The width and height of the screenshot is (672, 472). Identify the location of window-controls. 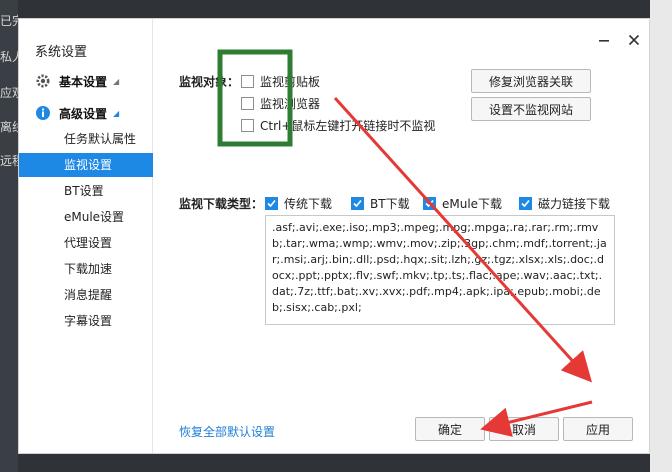
(619, 40).